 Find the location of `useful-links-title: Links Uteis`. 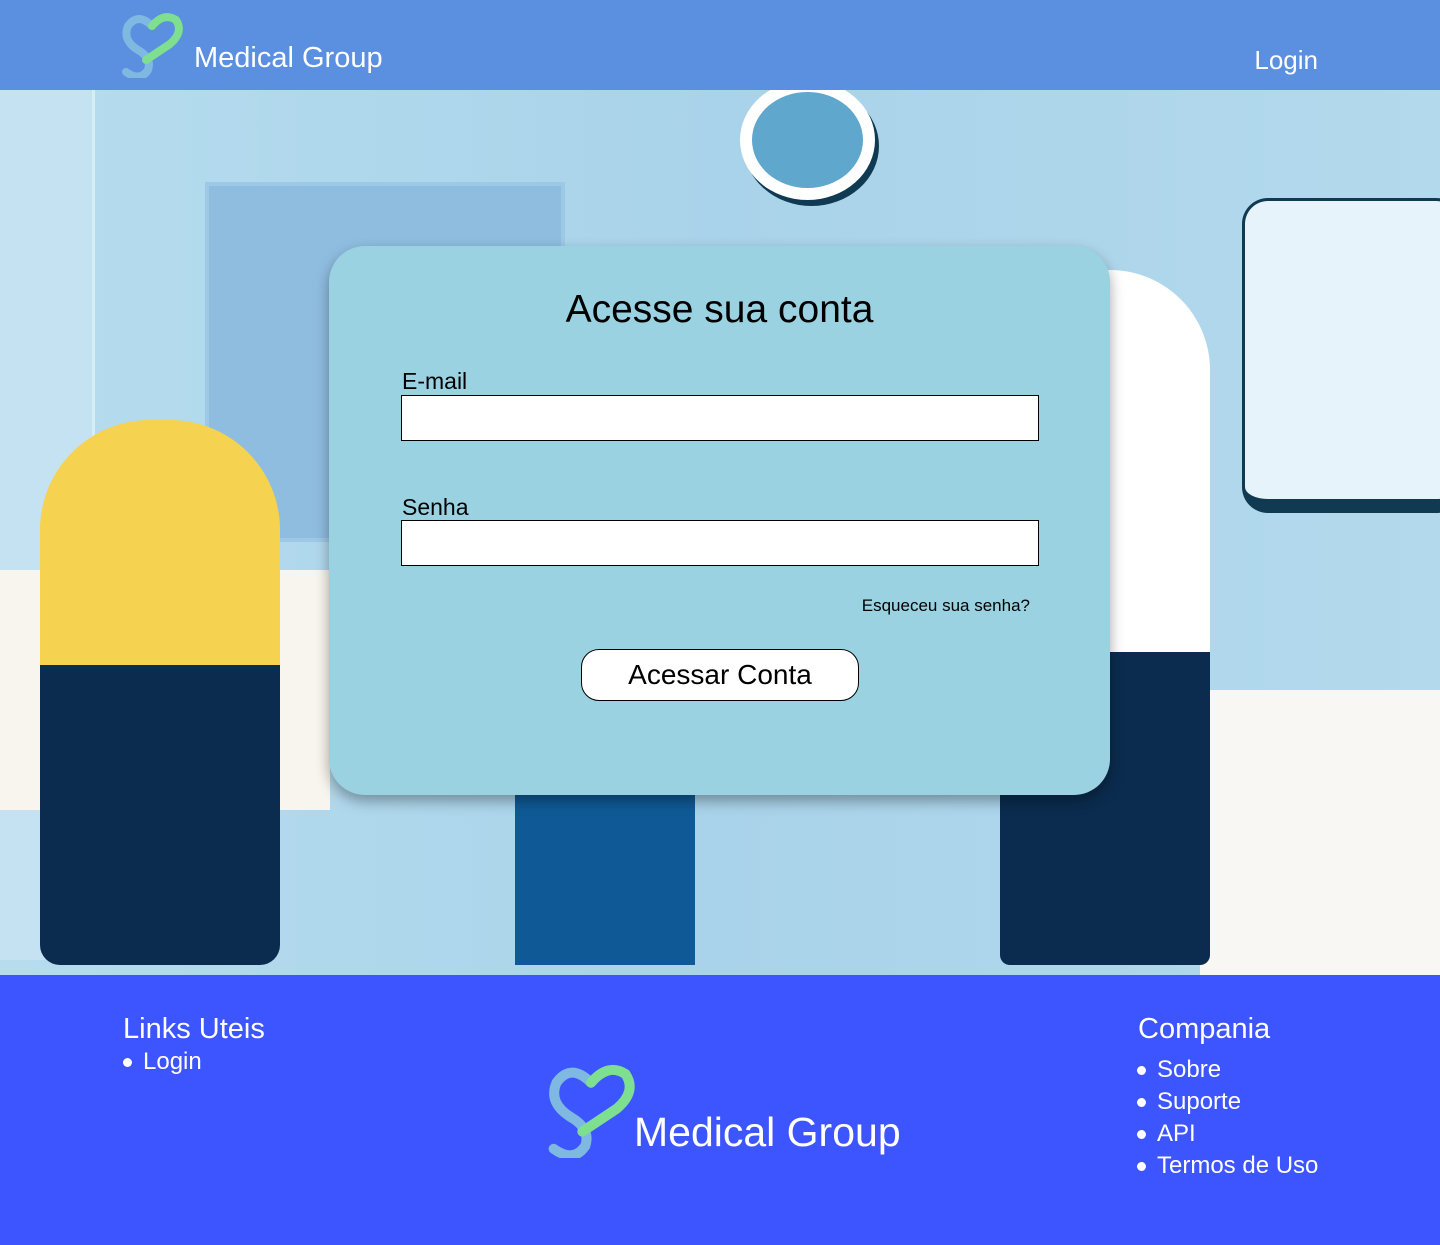

useful-links-title: Links Uteis is located at coordinates (194, 1029).